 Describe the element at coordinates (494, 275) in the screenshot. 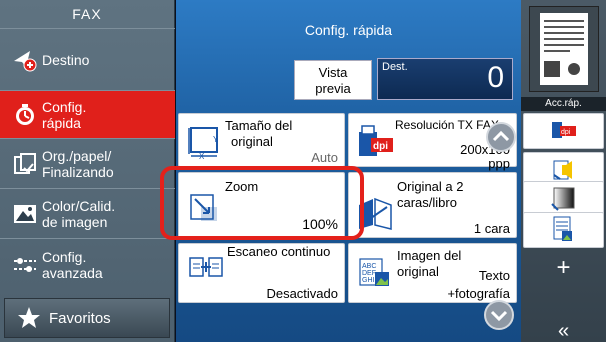

I see `card-value: Texto` at that location.